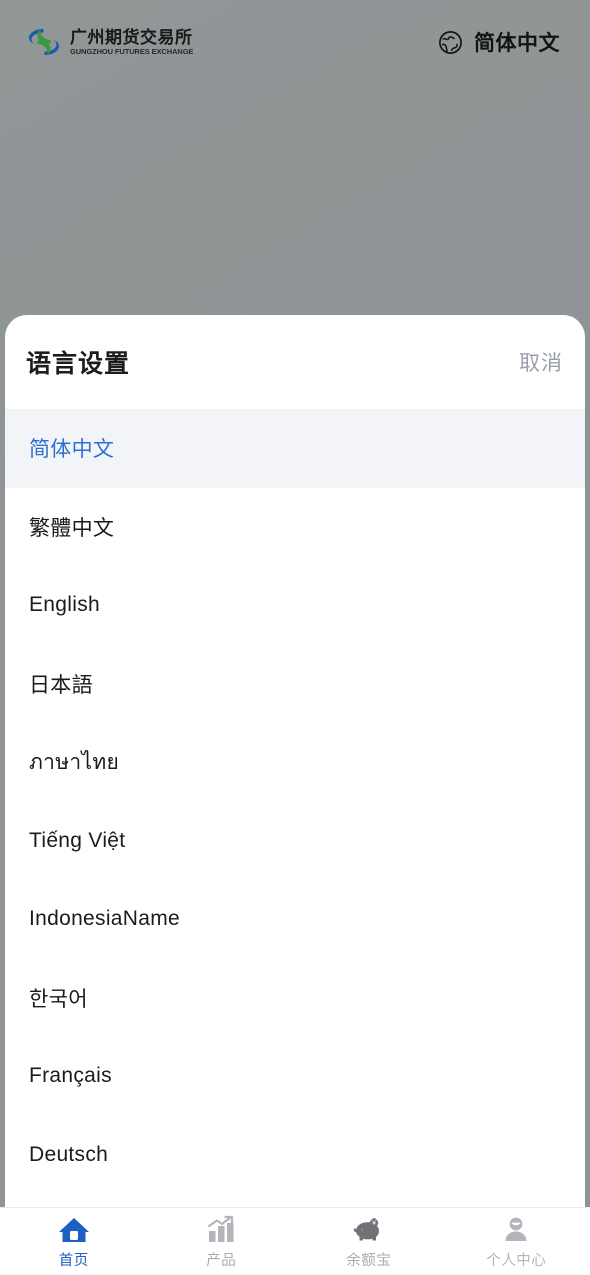  I want to click on brand-logo: 广州期货交易所 GUNGZHOU FUTURES EXCHANGE, so click(109, 42).